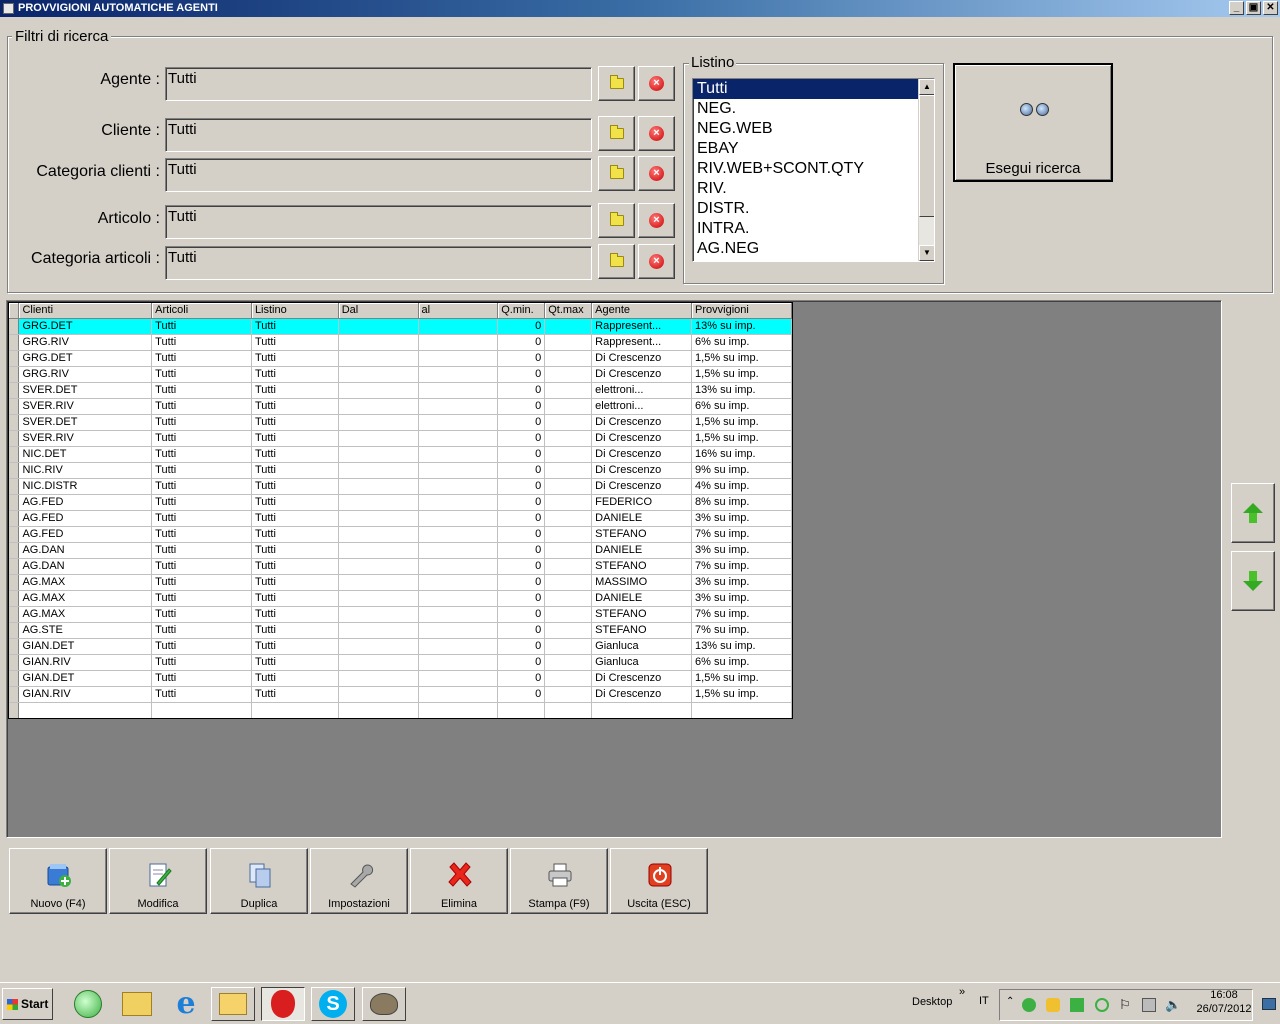  What do you see at coordinates (616, 173) in the screenshot?
I see `categoria-clienti-browse-button` at bounding box center [616, 173].